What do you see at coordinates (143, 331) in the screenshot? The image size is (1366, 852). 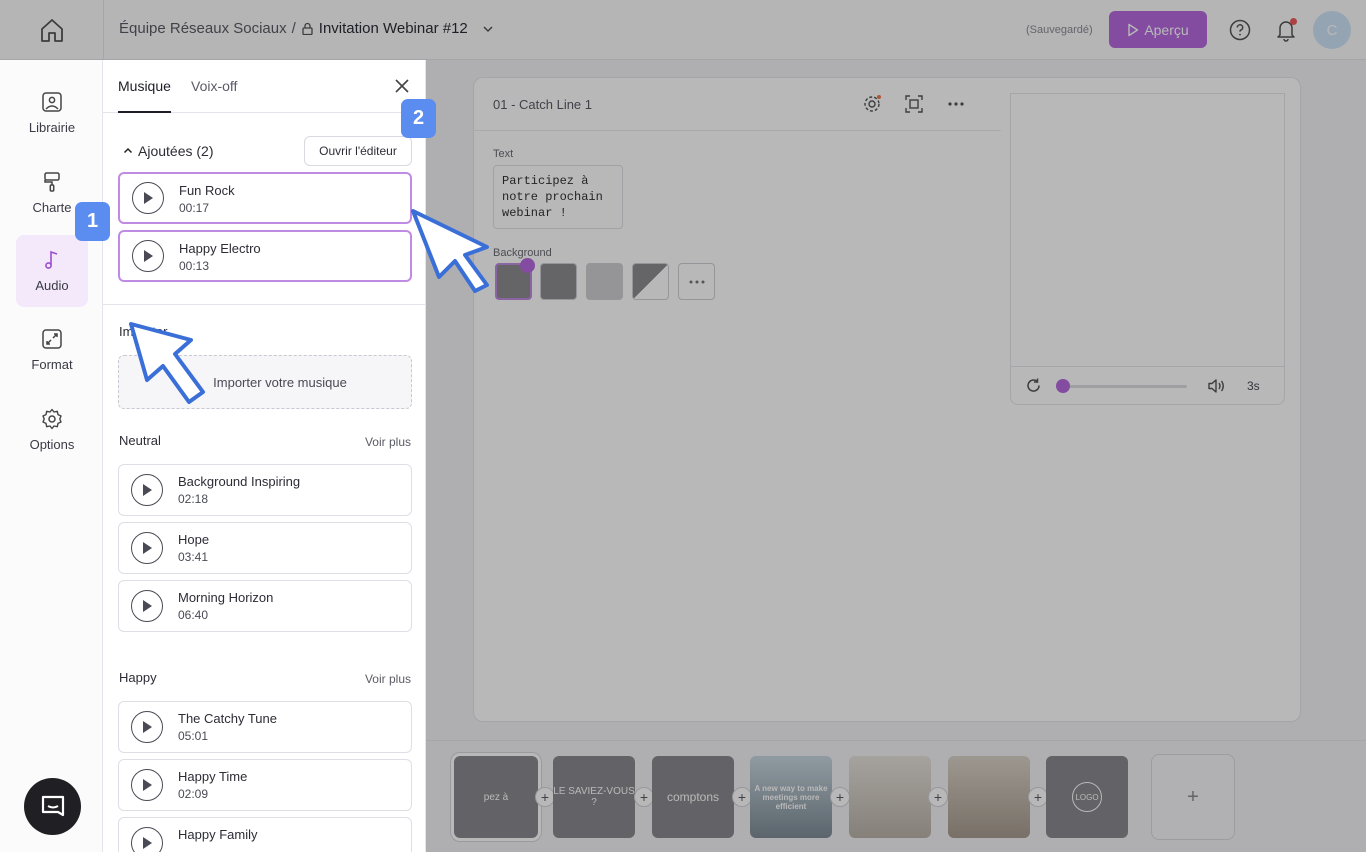 I see `import-section-title: Importer` at bounding box center [143, 331].